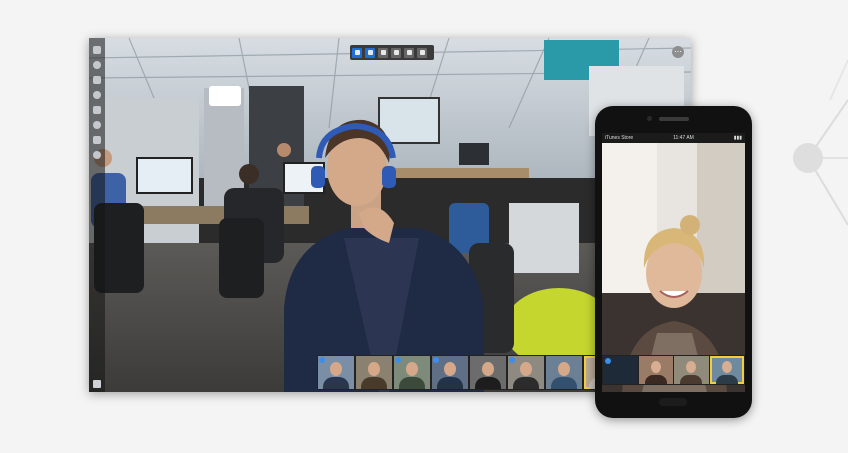 This screenshot has height=453, width=848. I want to click on battery-icon: ▮▮▮, so click(737, 138).